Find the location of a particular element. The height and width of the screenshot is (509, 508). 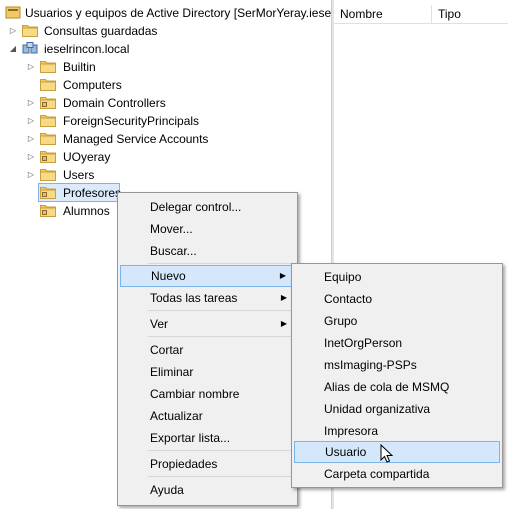

tree-item-label: Managed Service Accounts is located at coordinates (136, 139).